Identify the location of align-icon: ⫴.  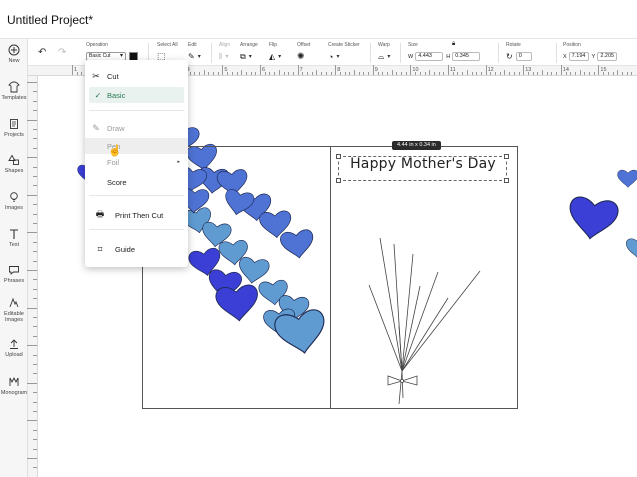
(220, 57).